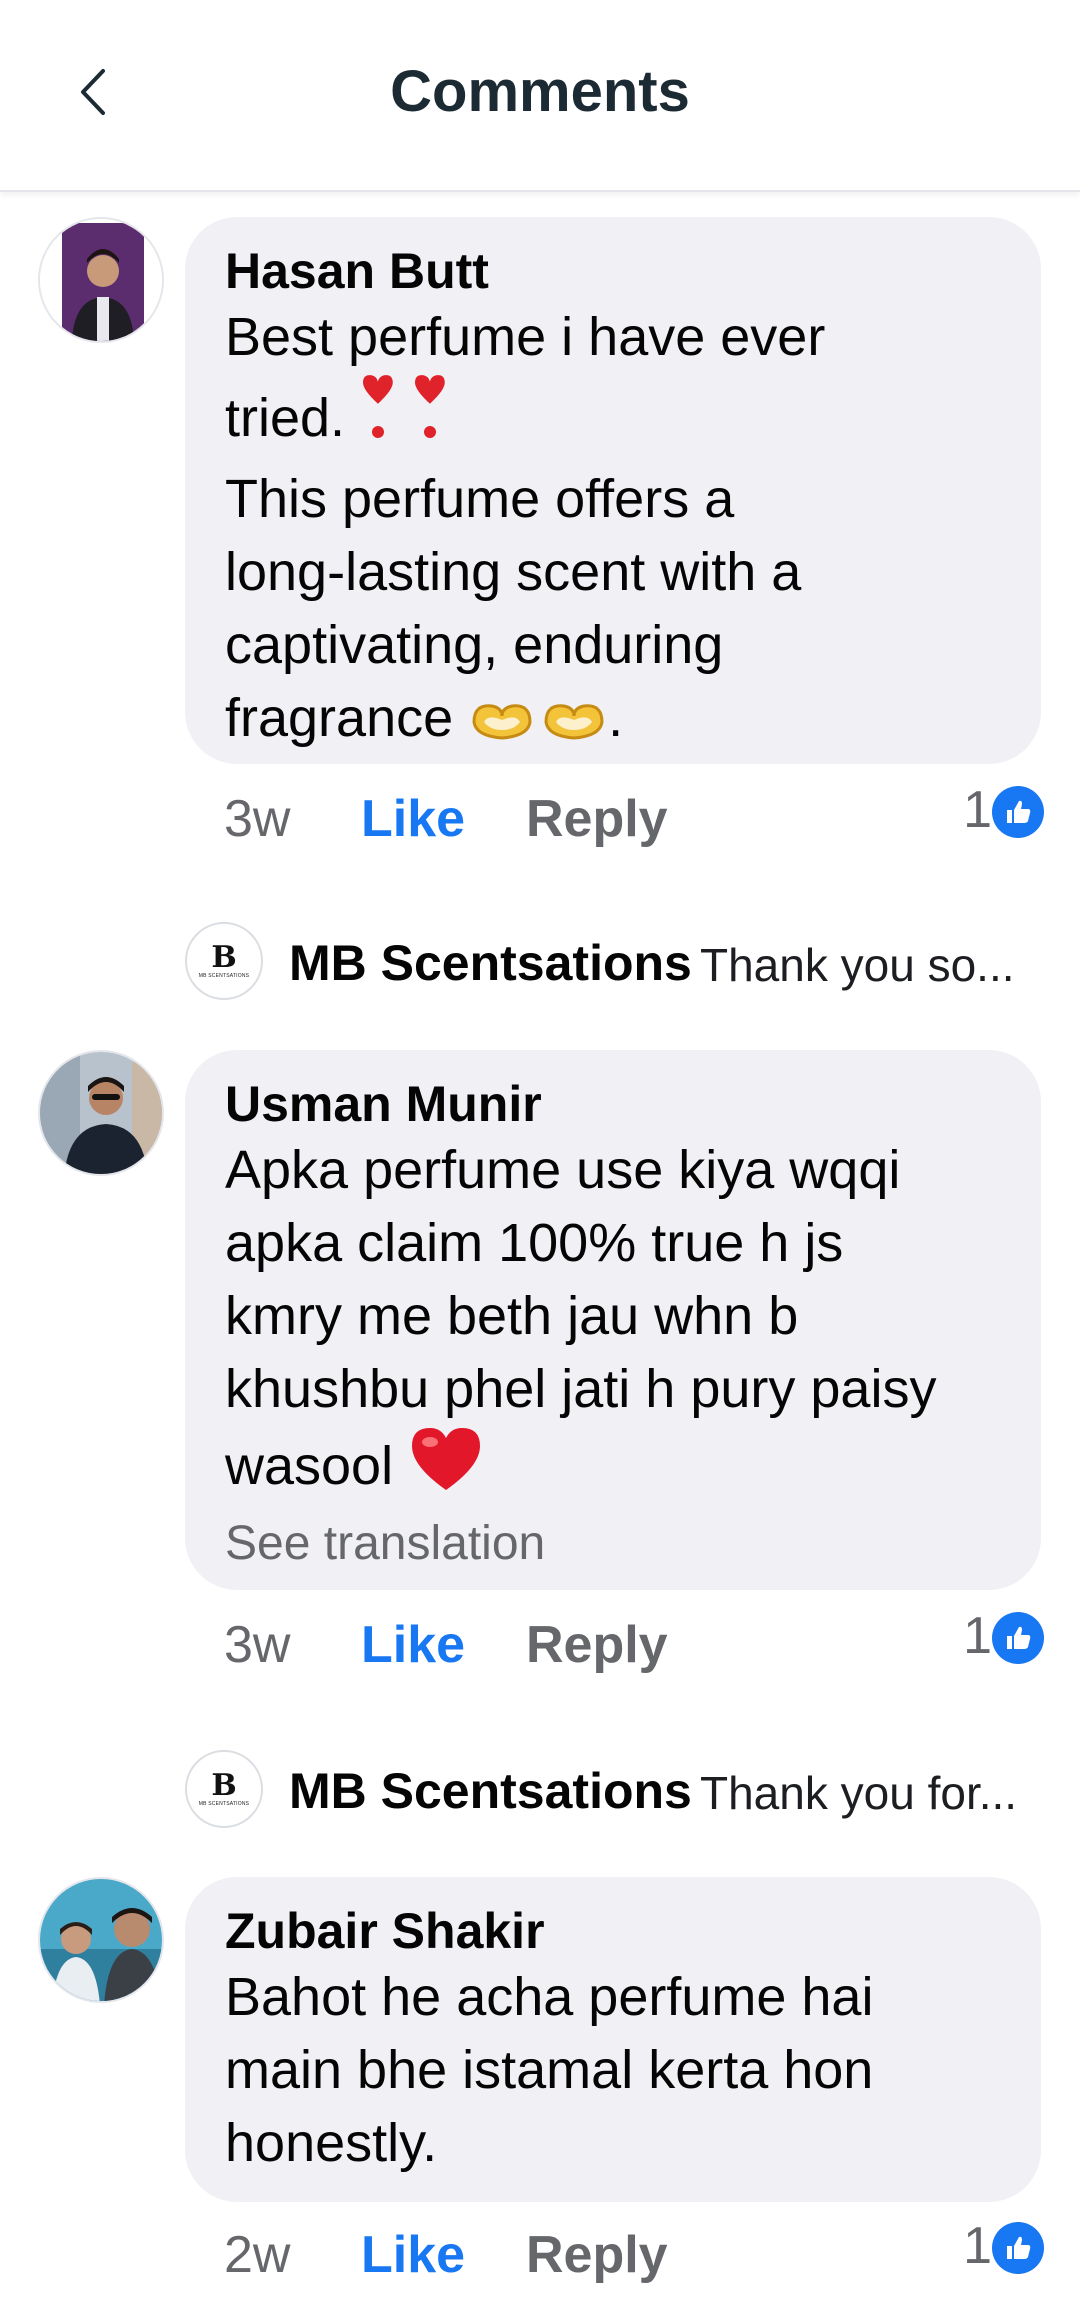 This screenshot has height=2316, width=1080. What do you see at coordinates (397, 418) in the screenshot?
I see `heavy-heart-exclamation-icon` at bounding box center [397, 418].